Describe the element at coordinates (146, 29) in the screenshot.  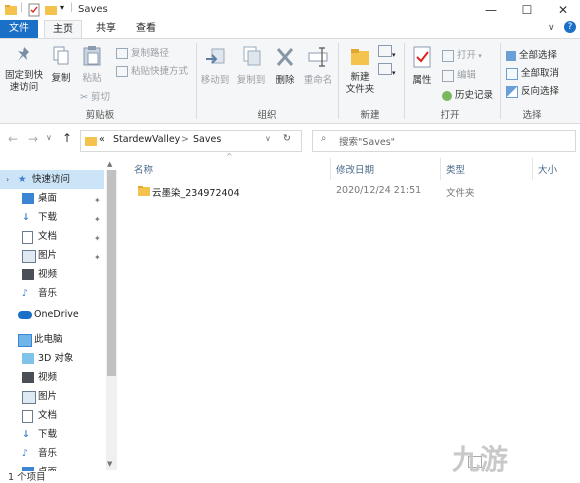
I see `tab-view: 查看` at that location.